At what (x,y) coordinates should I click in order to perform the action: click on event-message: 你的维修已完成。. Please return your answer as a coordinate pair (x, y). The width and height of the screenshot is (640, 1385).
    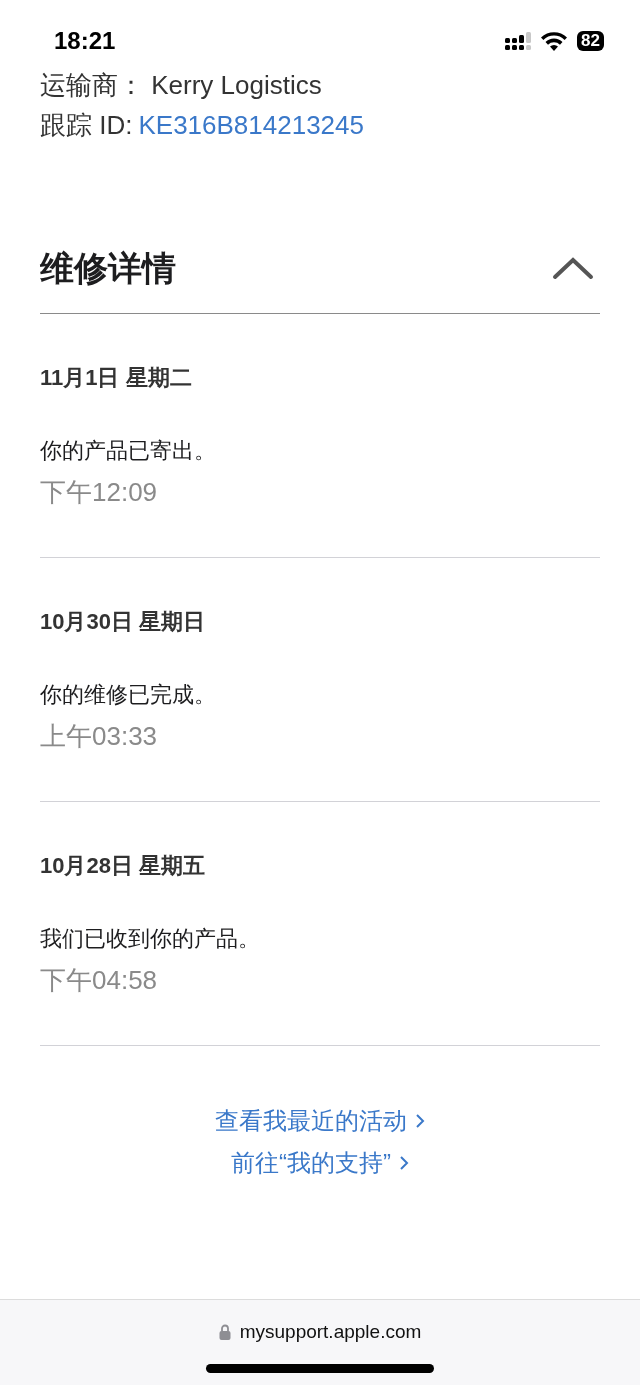
    Looking at the image, I should click on (128, 695).